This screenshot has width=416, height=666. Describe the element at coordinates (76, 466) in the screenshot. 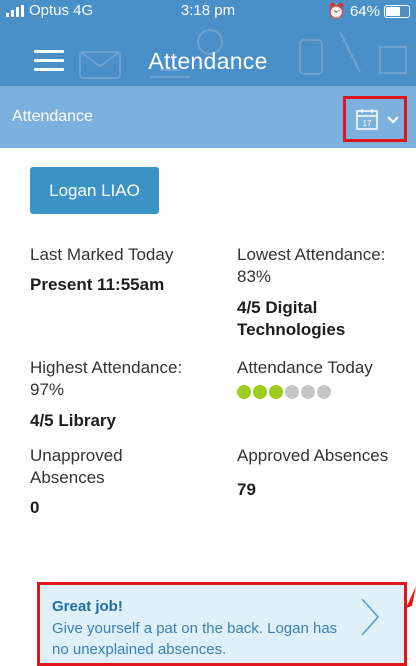

I see `unapproved-absences-label: Unapproved Absences` at that location.